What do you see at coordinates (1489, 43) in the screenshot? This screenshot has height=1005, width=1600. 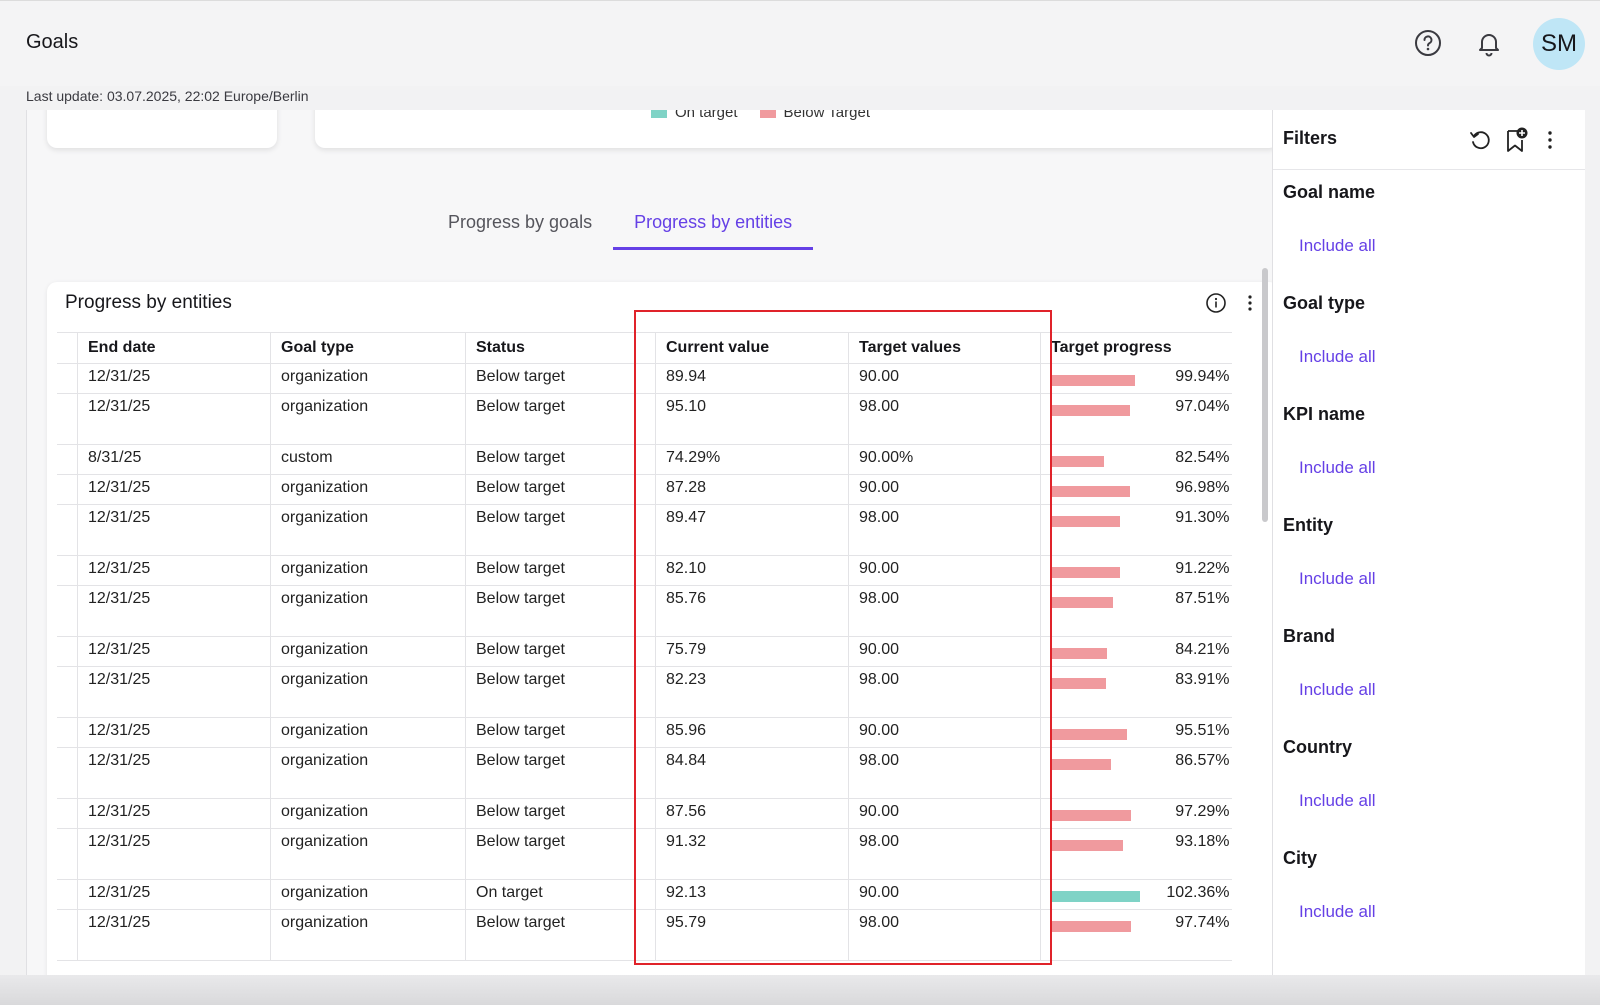 I see `bell-icon` at bounding box center [1489, 43].